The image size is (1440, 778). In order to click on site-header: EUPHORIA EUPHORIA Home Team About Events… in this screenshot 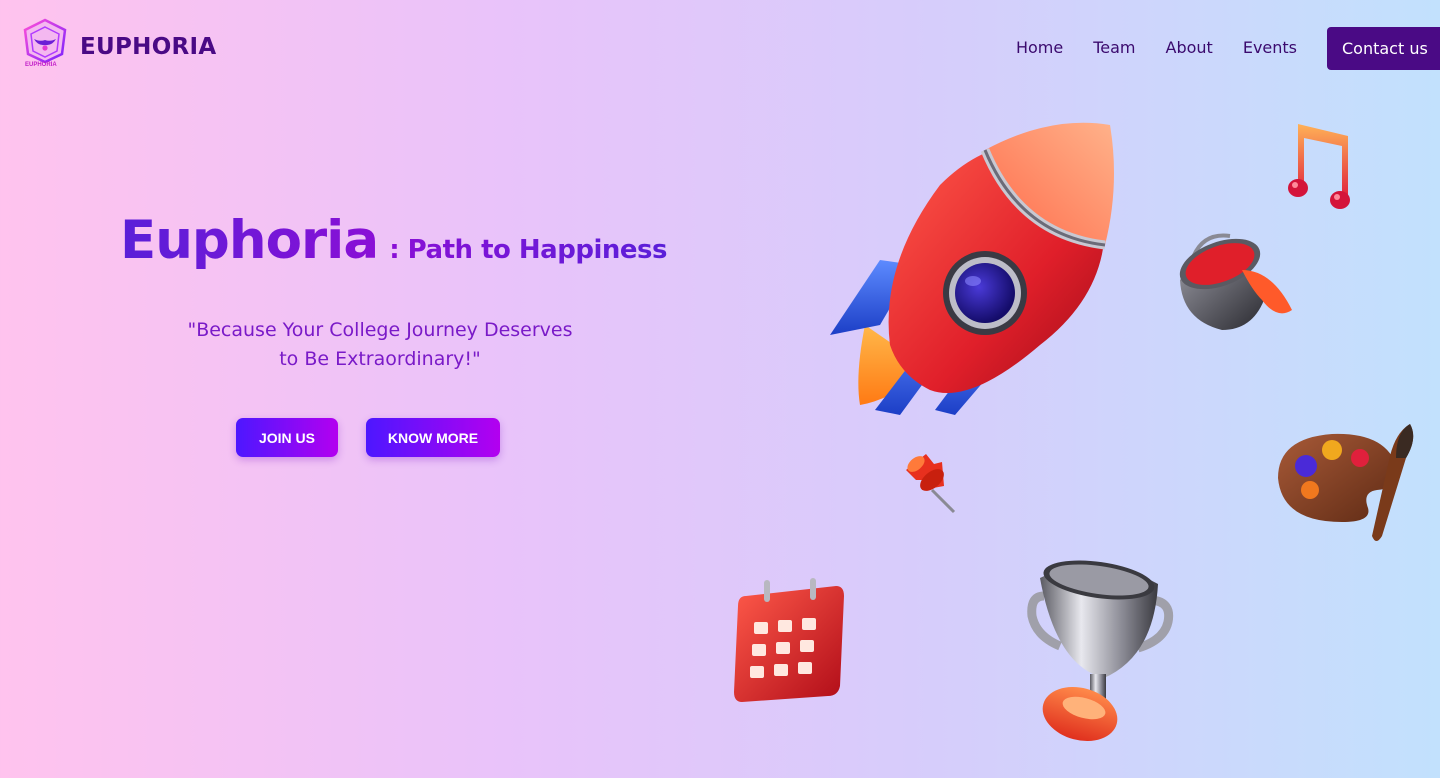, I will do `click(720, 48)`.